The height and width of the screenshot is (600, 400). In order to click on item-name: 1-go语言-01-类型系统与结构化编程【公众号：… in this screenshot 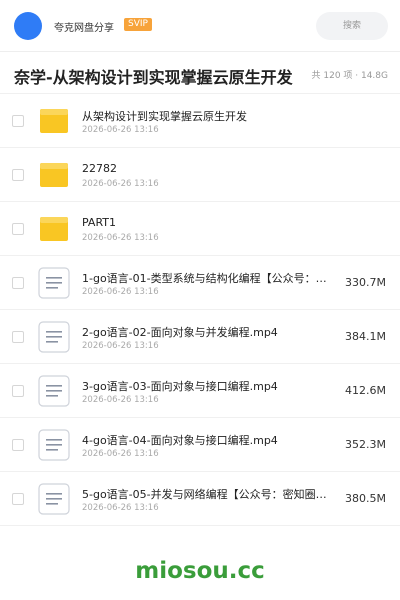, I will do `click(204, 278)`.